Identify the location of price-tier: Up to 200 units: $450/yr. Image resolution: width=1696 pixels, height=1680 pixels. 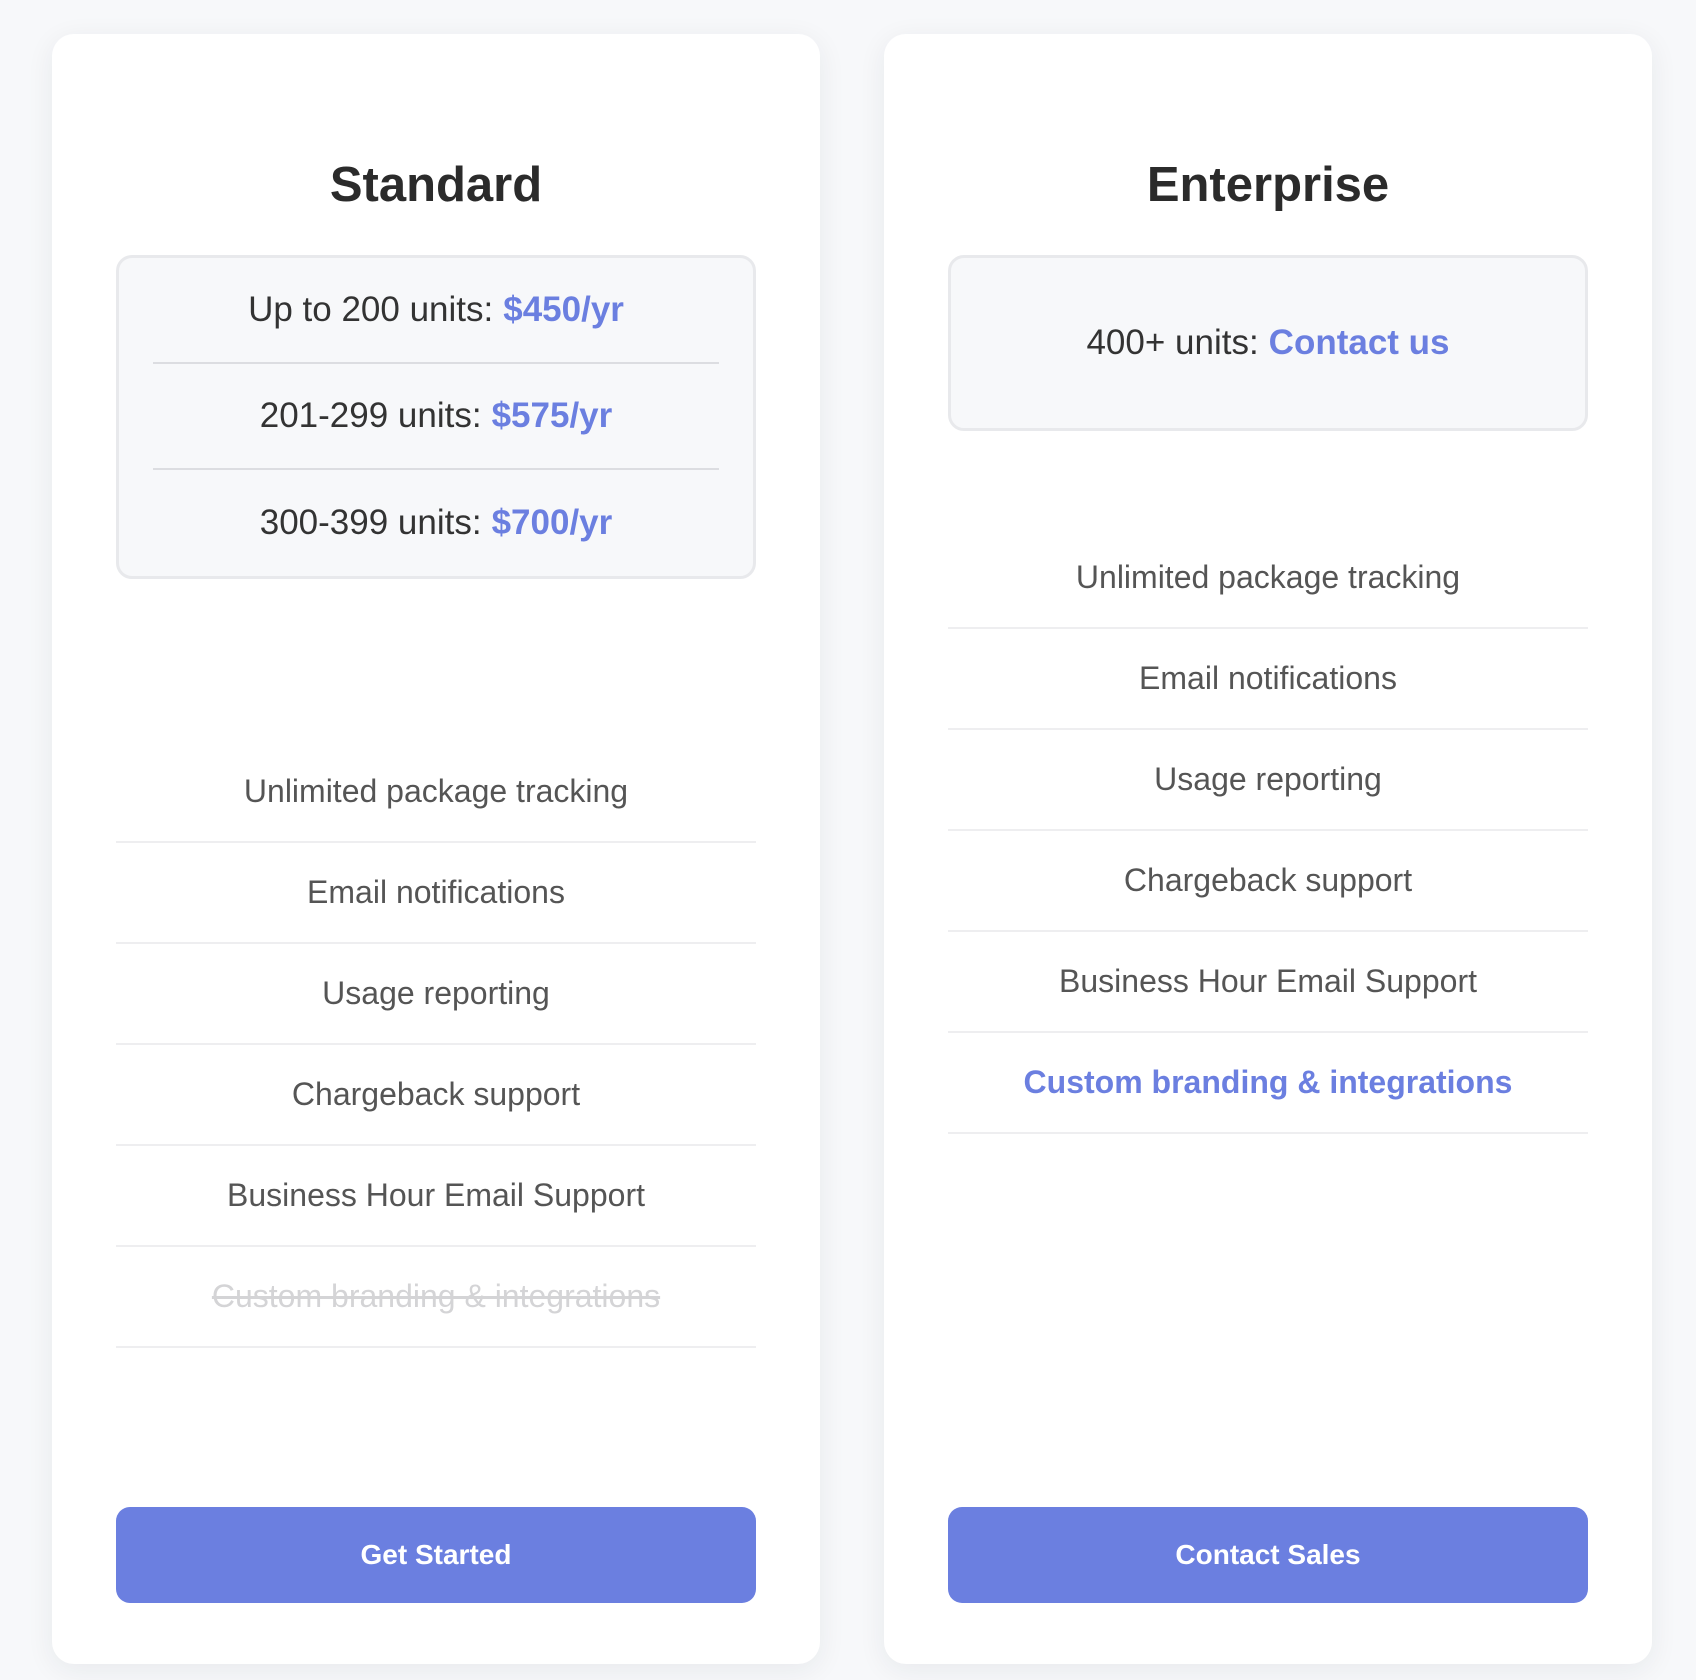
(436, 311).